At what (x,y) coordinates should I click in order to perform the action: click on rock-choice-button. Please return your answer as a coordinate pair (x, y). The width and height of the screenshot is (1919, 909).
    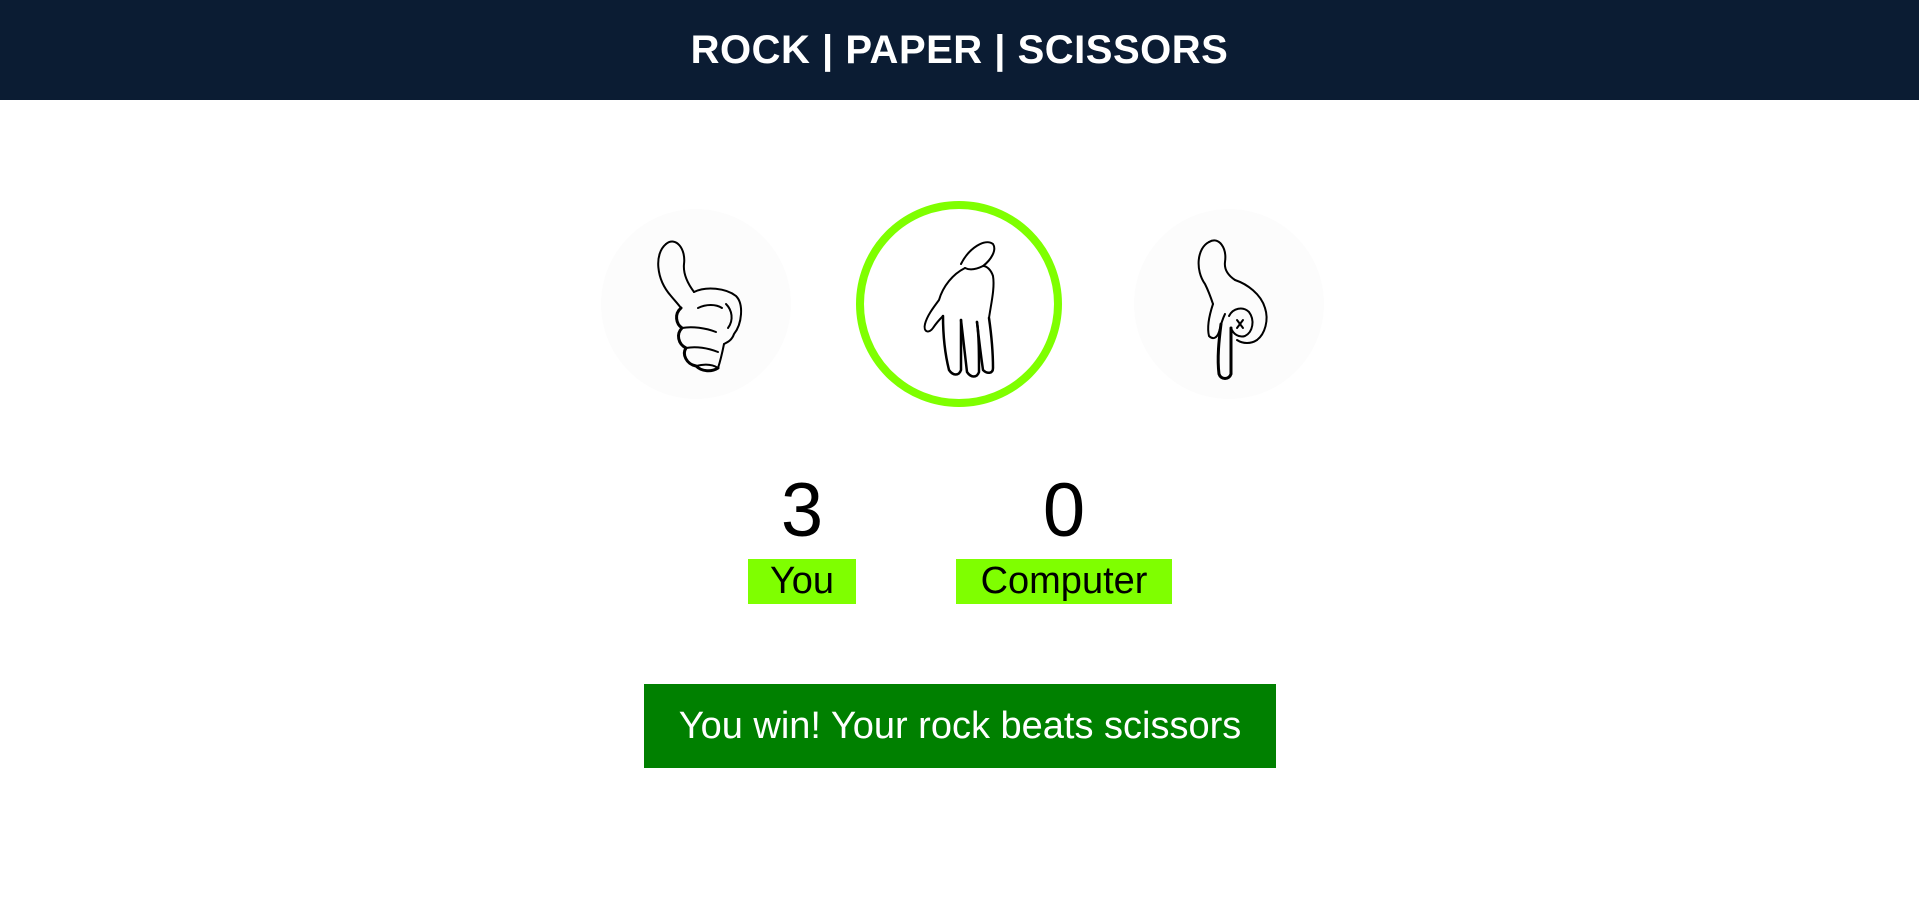
    Looking at the image, I should click on (696, 304).